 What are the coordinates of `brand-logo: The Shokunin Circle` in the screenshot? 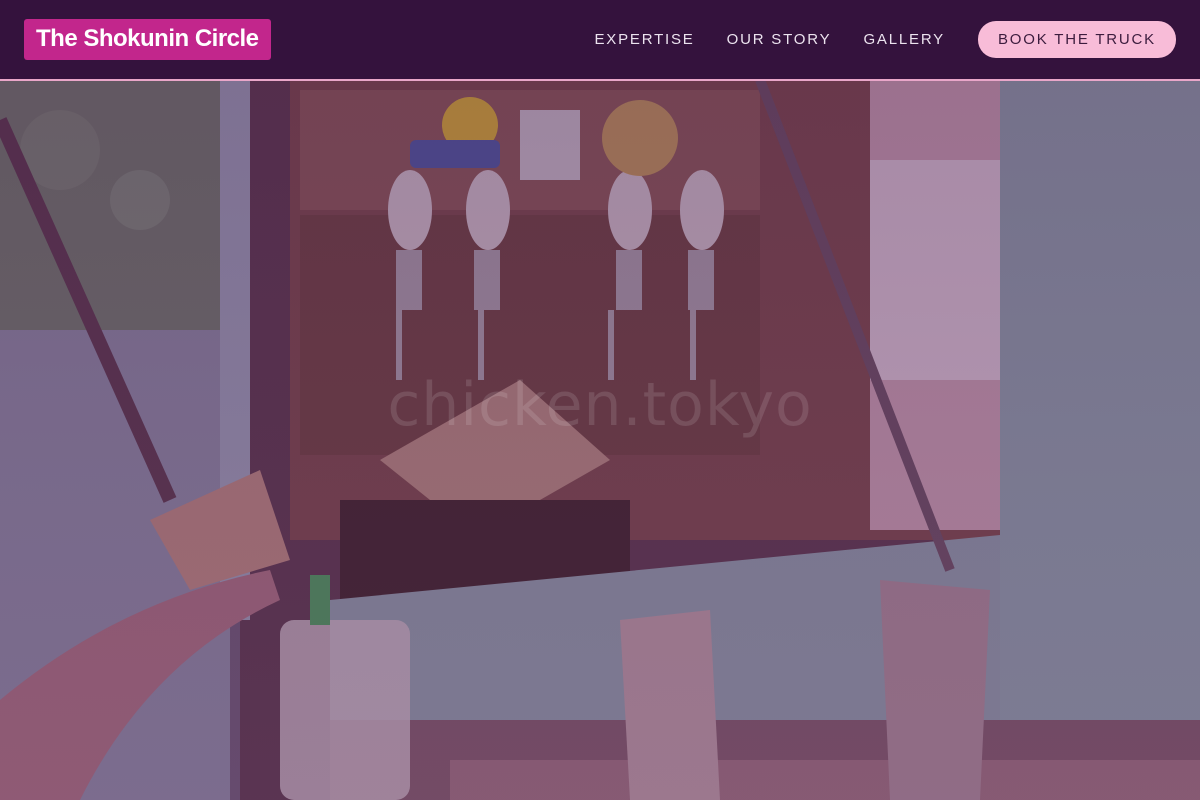 It's located at (147, 39).